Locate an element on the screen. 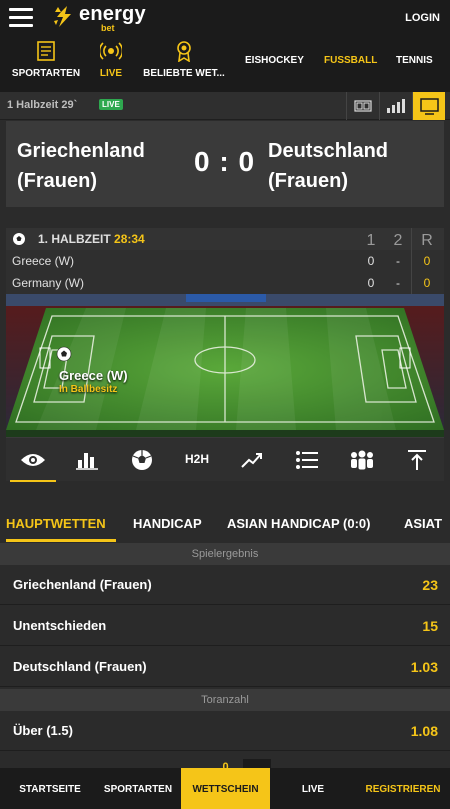 This screenshot has width=450, height=809. match-clock: 28:34 is located at coordinates (129, 239).